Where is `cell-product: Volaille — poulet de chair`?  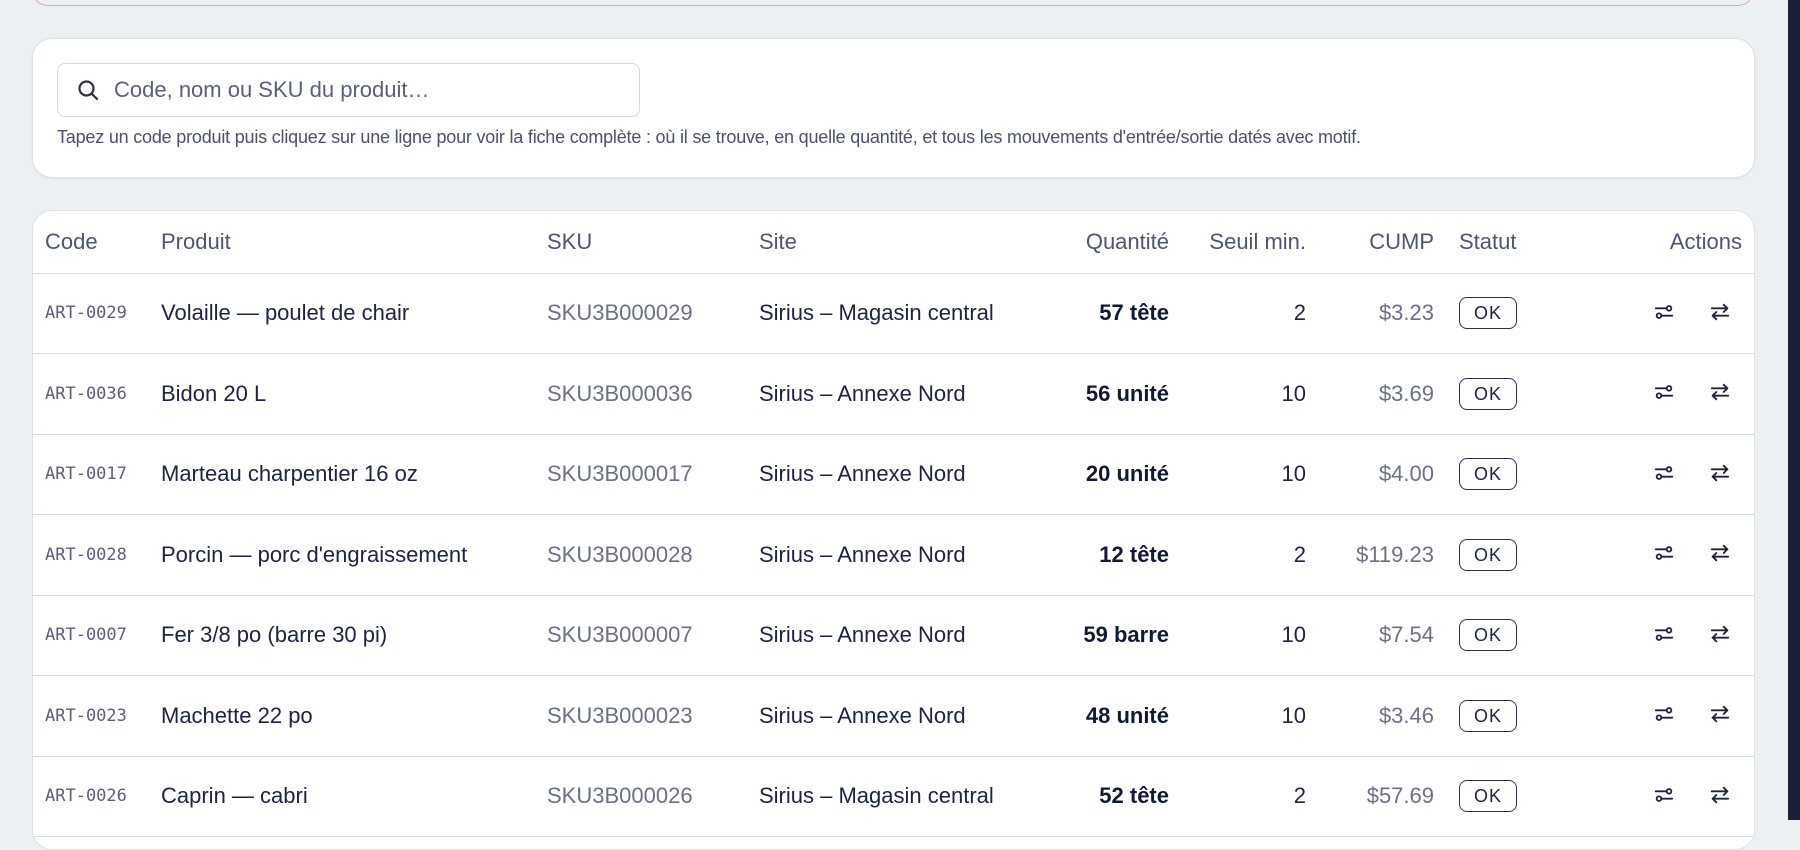
cell-product: Volaille — poulet de chair is located at coordinates (354, 313).